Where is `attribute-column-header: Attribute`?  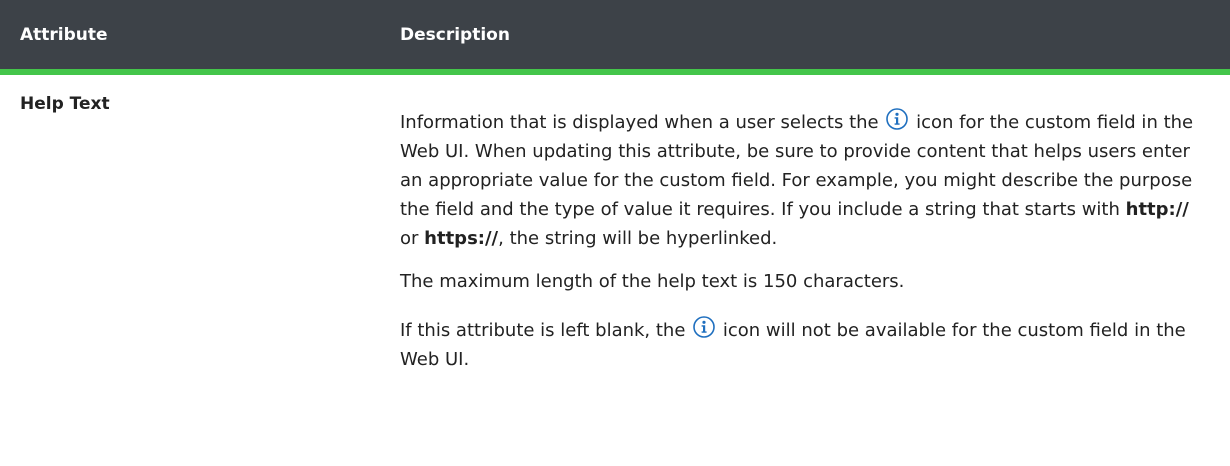 attribute-column-header: Attribute is located at coordinates (64, 34).